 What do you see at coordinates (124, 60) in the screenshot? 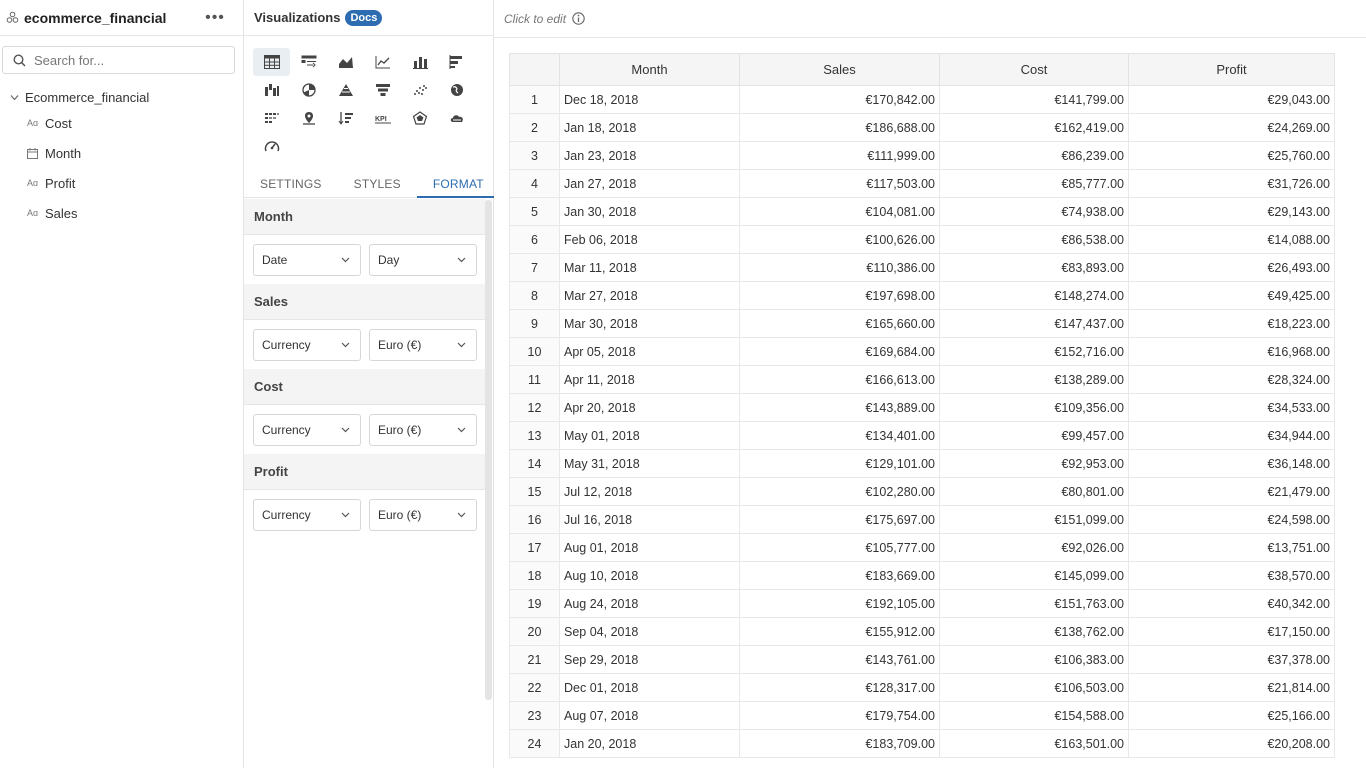
I see `search-input` at bounding box center [124, 60].